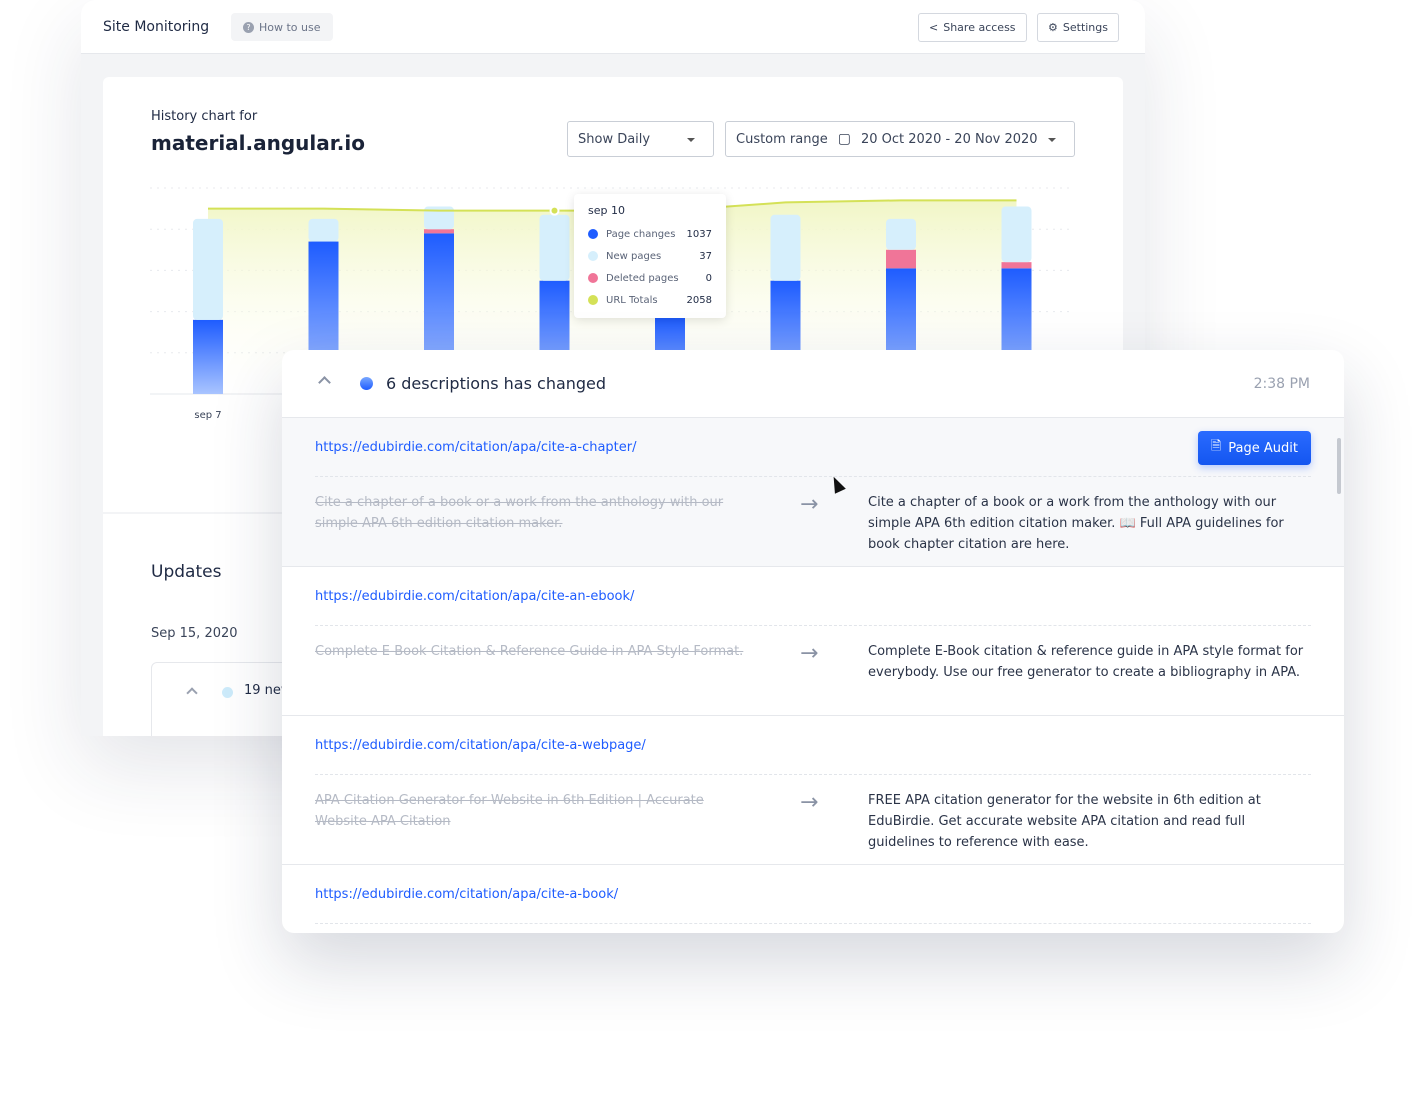 The image size is (1424, 1094). I want to click on page-audit-button: 🗎 Page Audit, so click(1254, 448).